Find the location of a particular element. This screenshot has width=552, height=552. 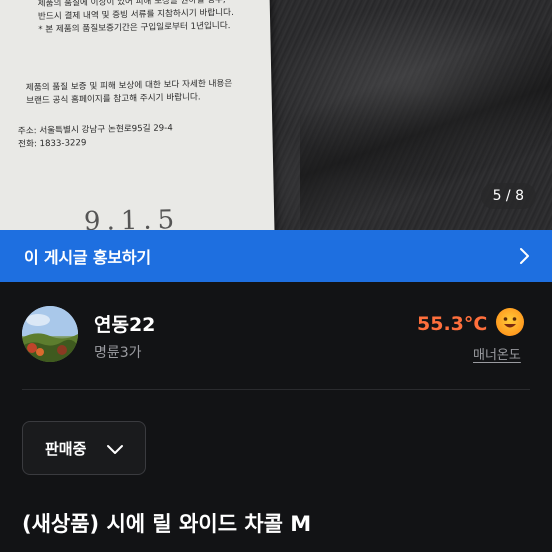

avatar-landscape-icon is located at coordinates (50, 334).